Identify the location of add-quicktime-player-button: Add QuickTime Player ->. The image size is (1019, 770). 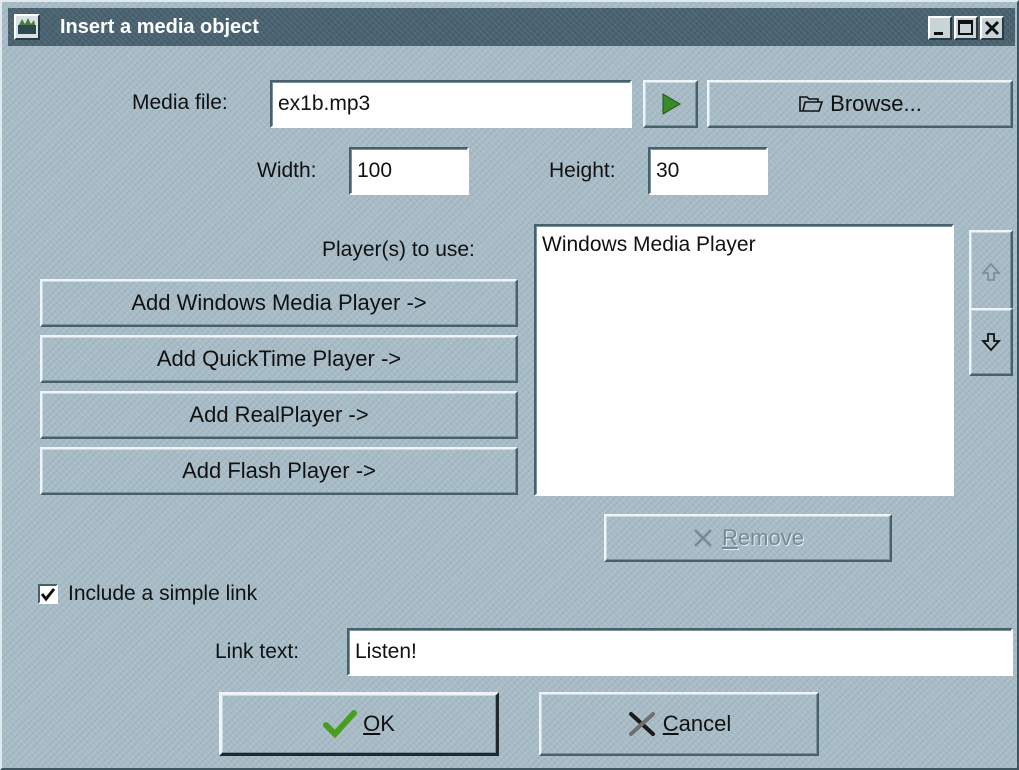
(279, 359).